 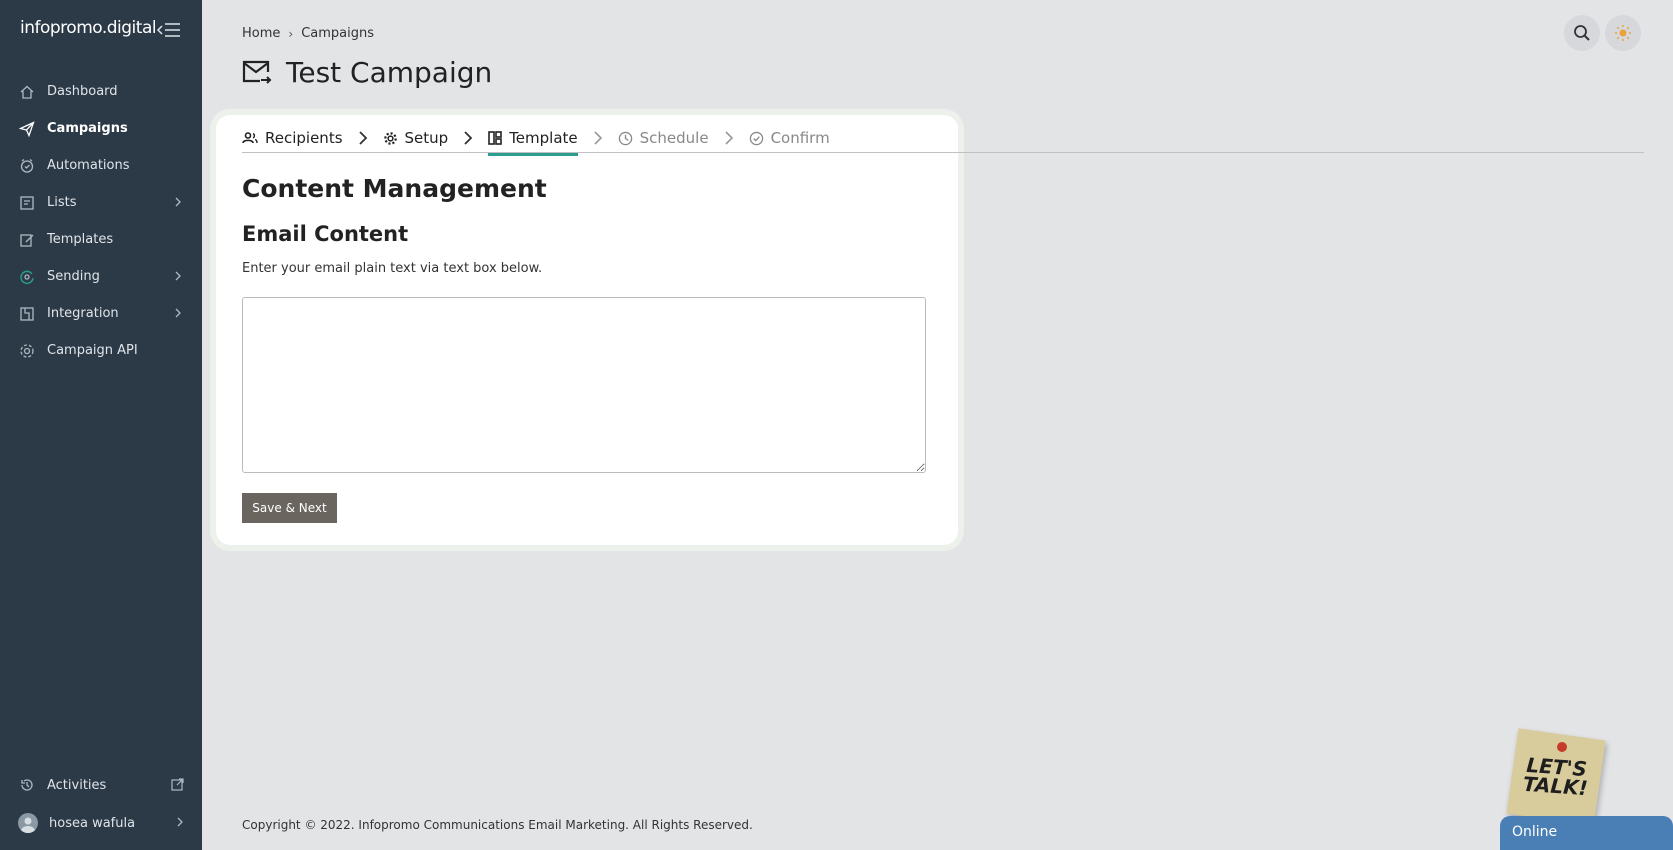 I want to click on avatar, so click(x=28, y=823).